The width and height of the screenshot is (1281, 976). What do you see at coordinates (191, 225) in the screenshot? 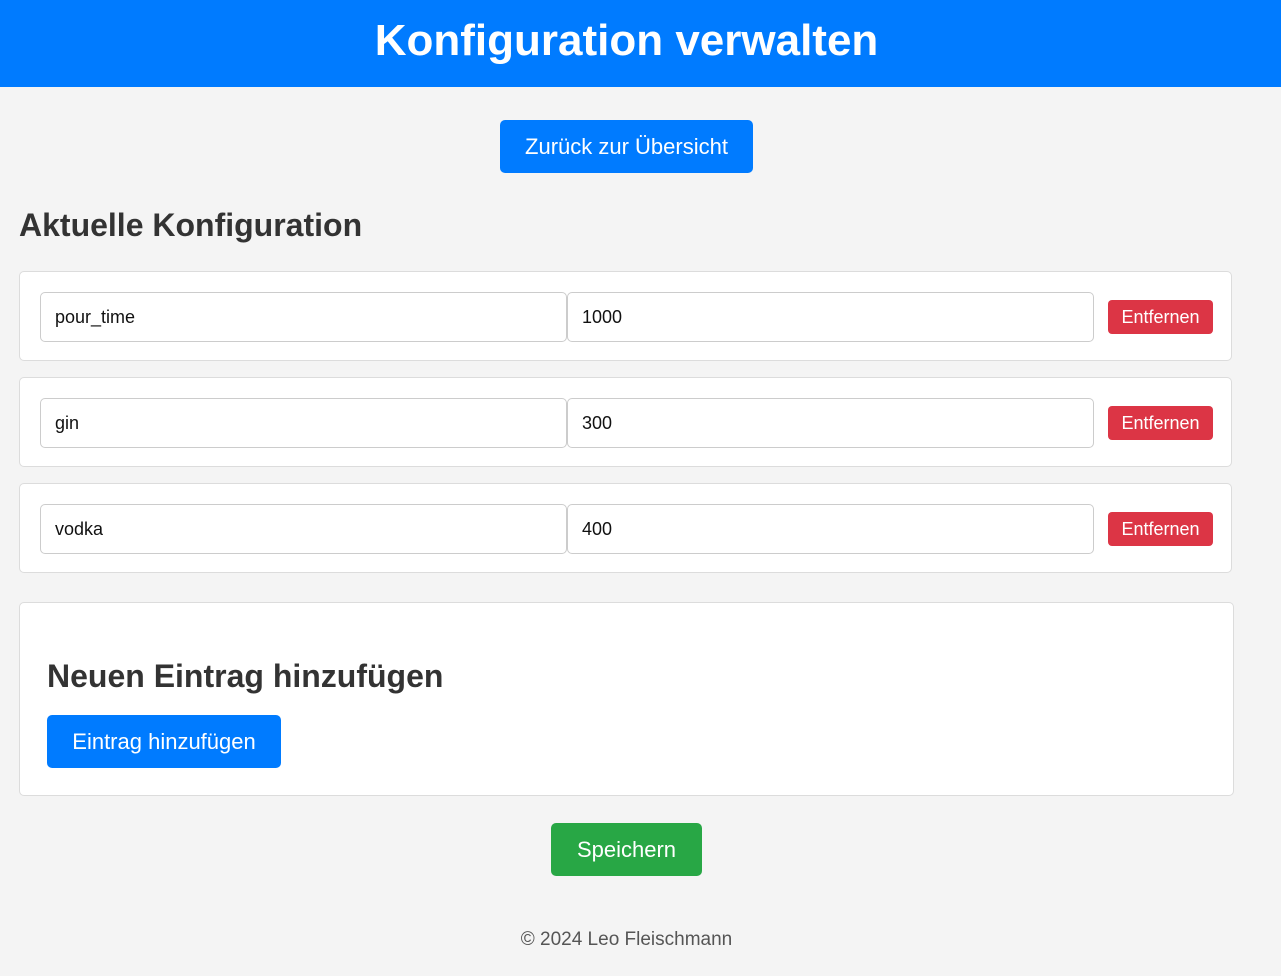
I see `current-config-heading: Aktuelle Konfiguration` at bounding box center [191, 225].